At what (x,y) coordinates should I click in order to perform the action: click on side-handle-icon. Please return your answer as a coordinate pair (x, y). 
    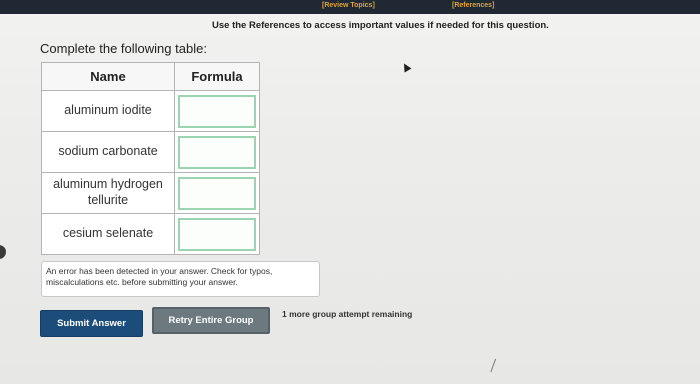
    Looking at the image, I should click on (3, 252).